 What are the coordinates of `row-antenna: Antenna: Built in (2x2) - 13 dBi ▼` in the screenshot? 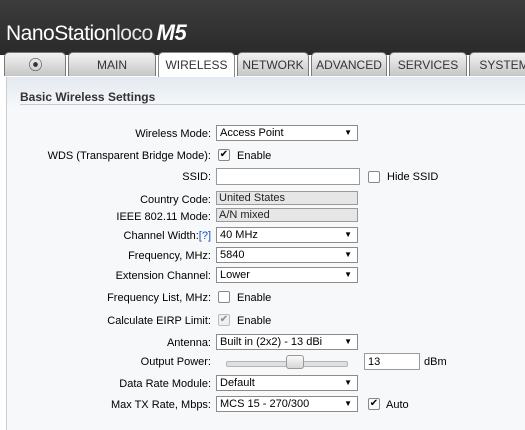 It's located at (262, 344).